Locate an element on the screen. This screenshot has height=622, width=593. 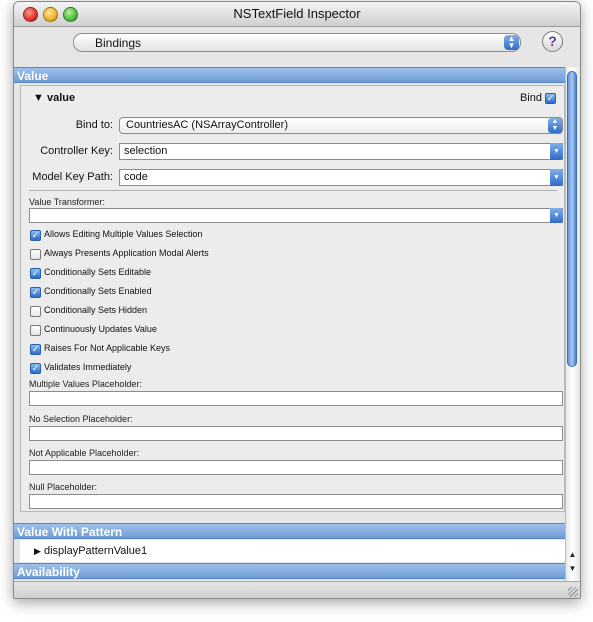
bind-label: Bind is located at coordinates (530, 98).